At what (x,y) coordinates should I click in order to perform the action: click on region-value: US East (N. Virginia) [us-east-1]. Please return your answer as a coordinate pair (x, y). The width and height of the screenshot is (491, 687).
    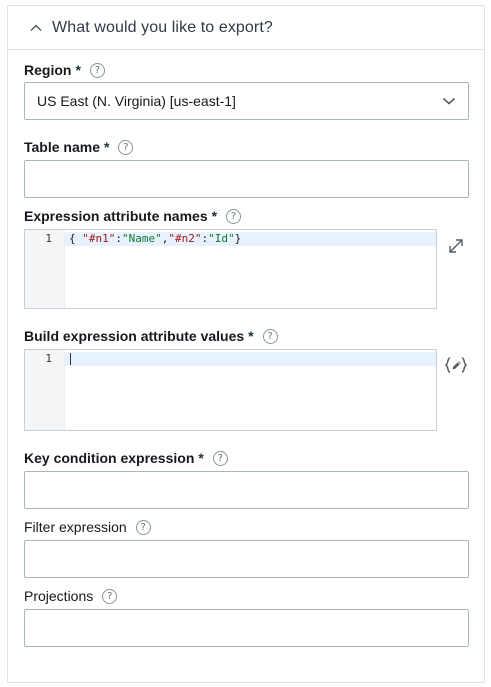
    Looking at the image, I should click on (136, 101).